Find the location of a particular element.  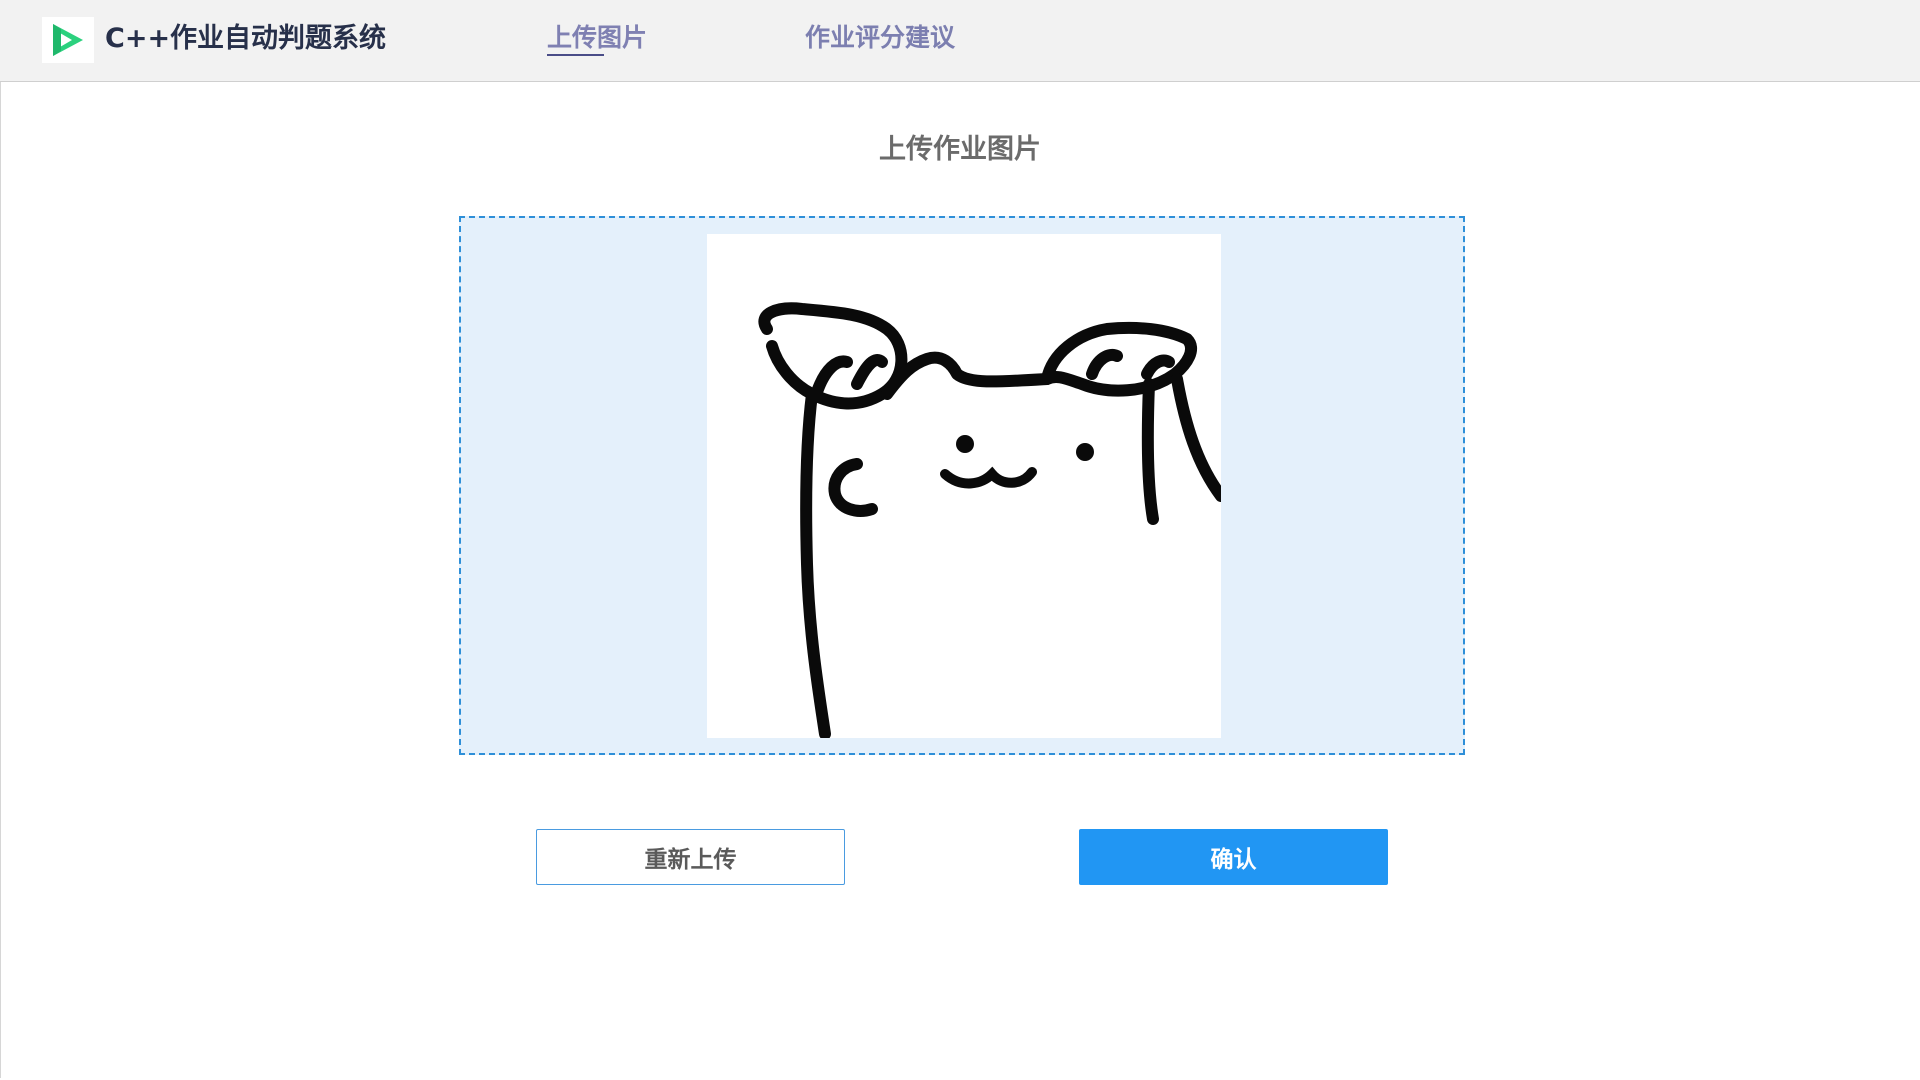

reupload-button: 重新上传 is located at coordinates (690, 857).